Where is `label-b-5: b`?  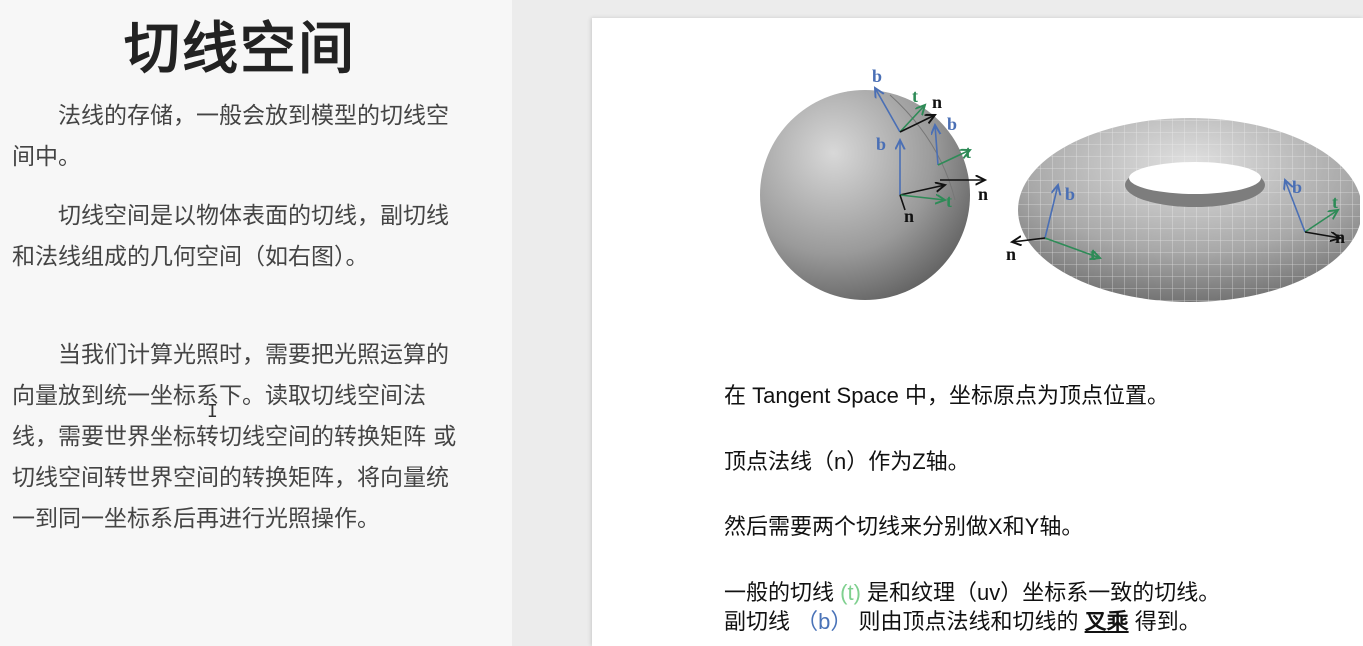
label-b-5: b is located at coordinates (1297, 187).